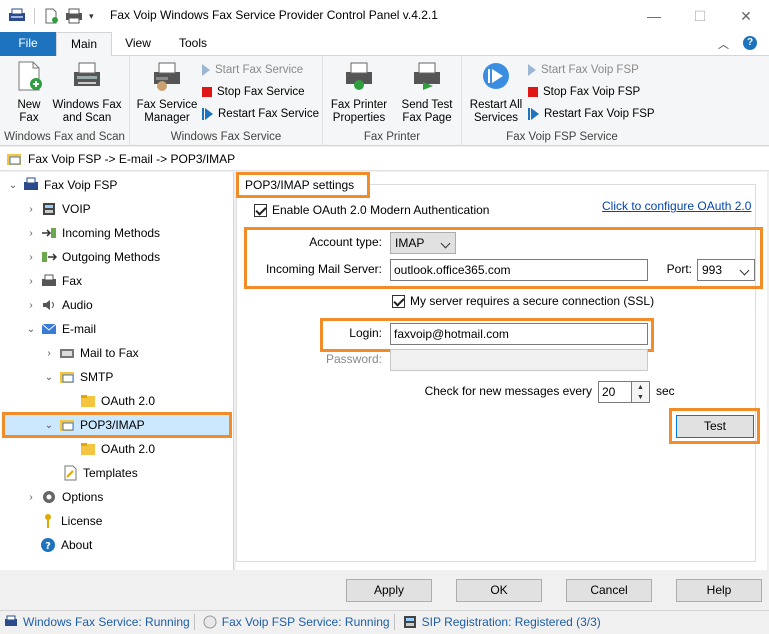 This screenshot has height=634, width=769. What do you see at coordinates (496, 92) in the screenshot?
I see `restart-all-services-button: Restart All Services` at bounding box center [496, 92].